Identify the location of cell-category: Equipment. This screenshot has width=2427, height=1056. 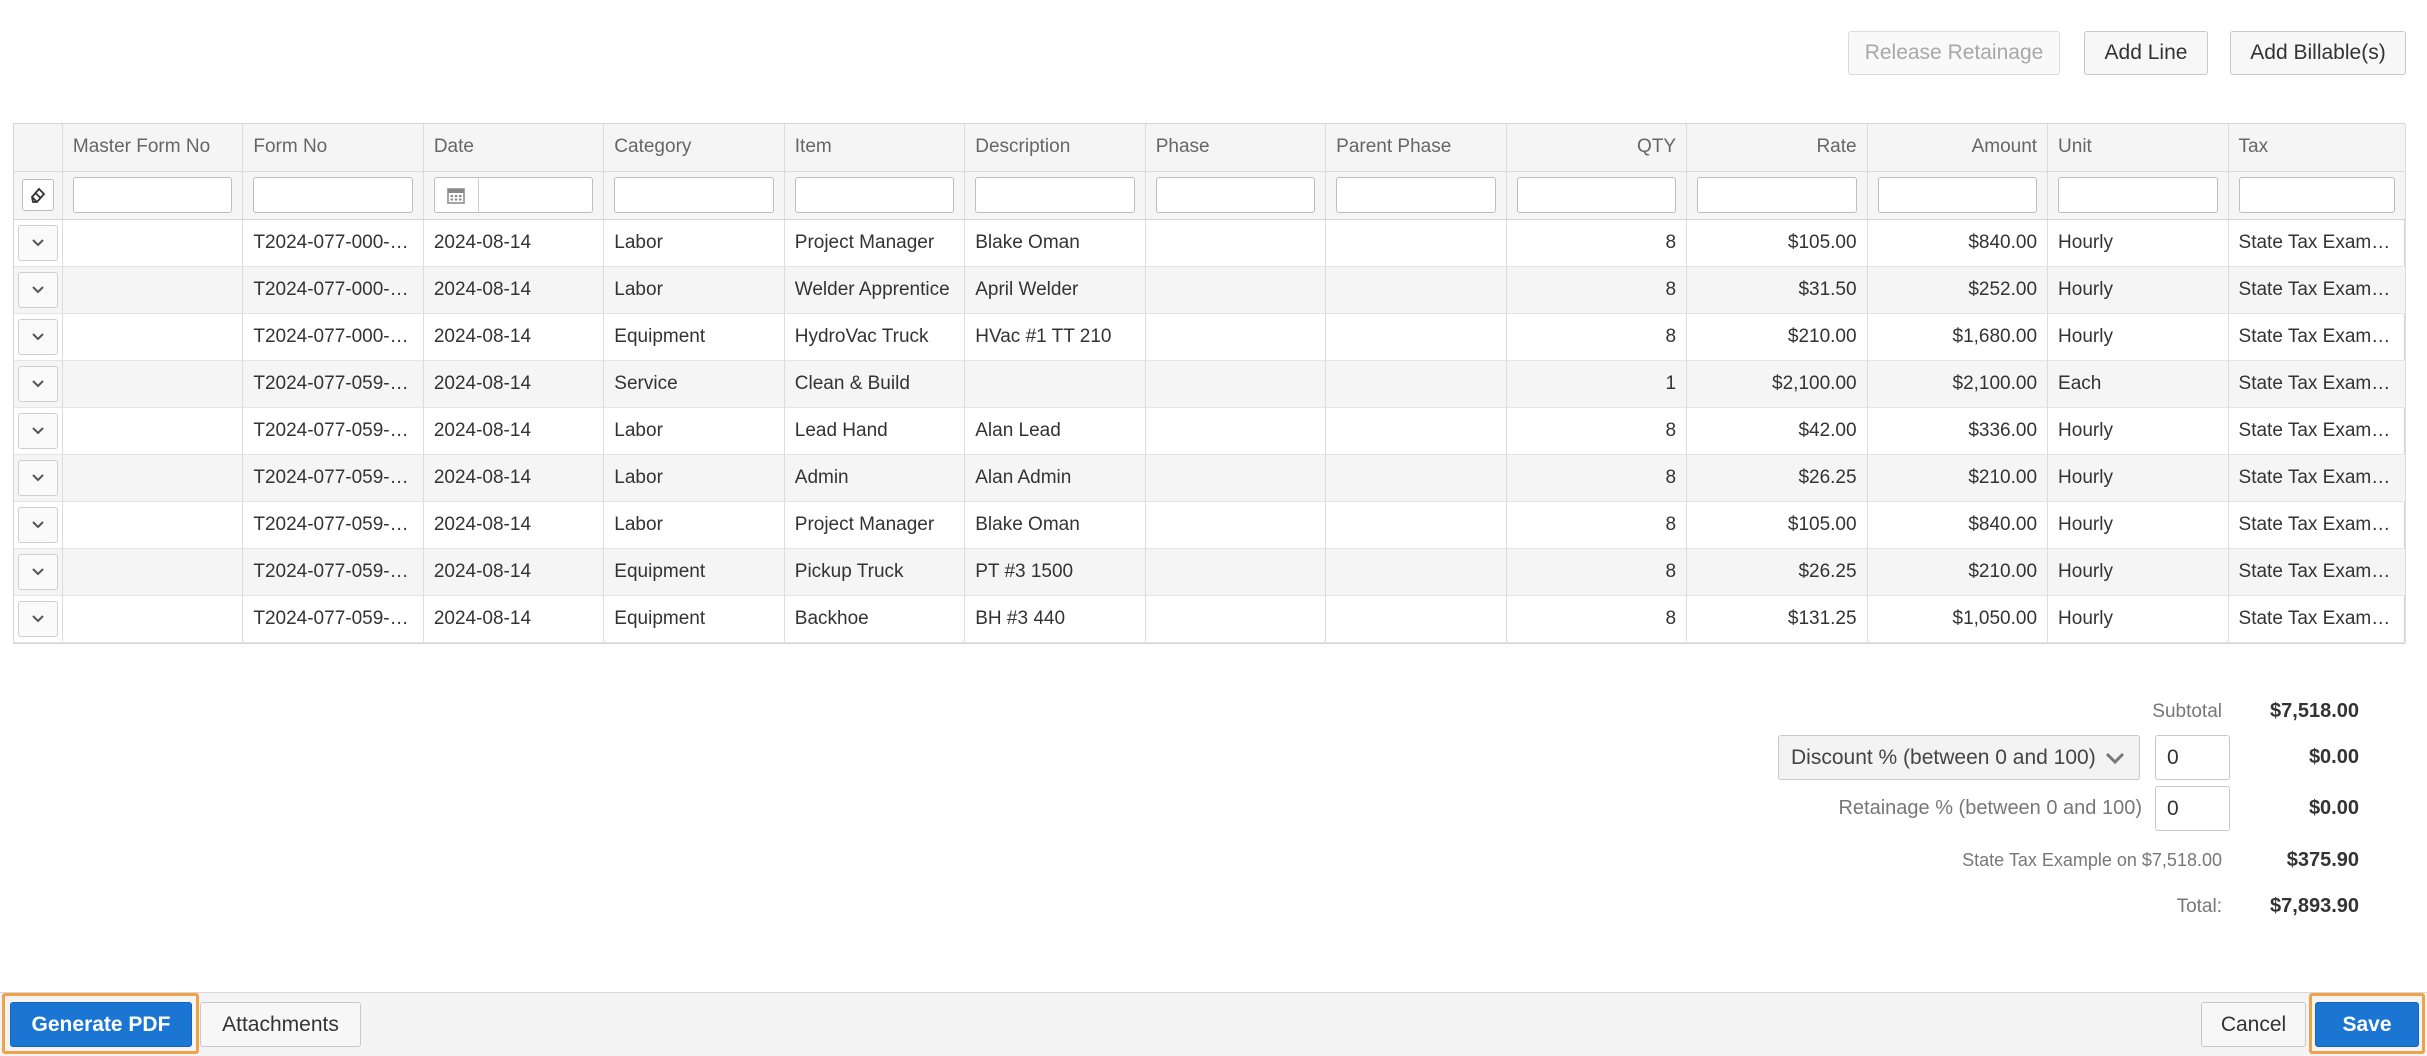
(694, 619).